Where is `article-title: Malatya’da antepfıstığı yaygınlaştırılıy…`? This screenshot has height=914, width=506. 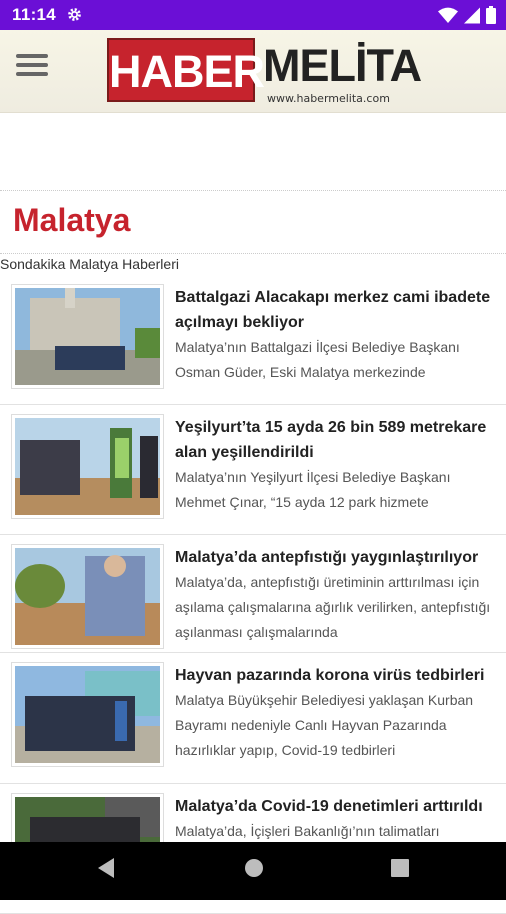 article-title: Malatya’da antepfıstığı yaygınlaştırılıy… is located at coordinates (338, 557).